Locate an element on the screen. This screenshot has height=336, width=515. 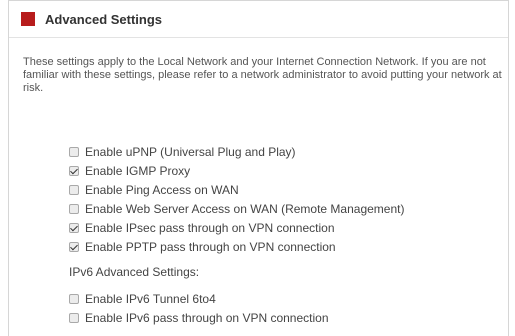
option-ping-access-wan: Enable Ping Access on WAN is located at coordinates (236, 189).